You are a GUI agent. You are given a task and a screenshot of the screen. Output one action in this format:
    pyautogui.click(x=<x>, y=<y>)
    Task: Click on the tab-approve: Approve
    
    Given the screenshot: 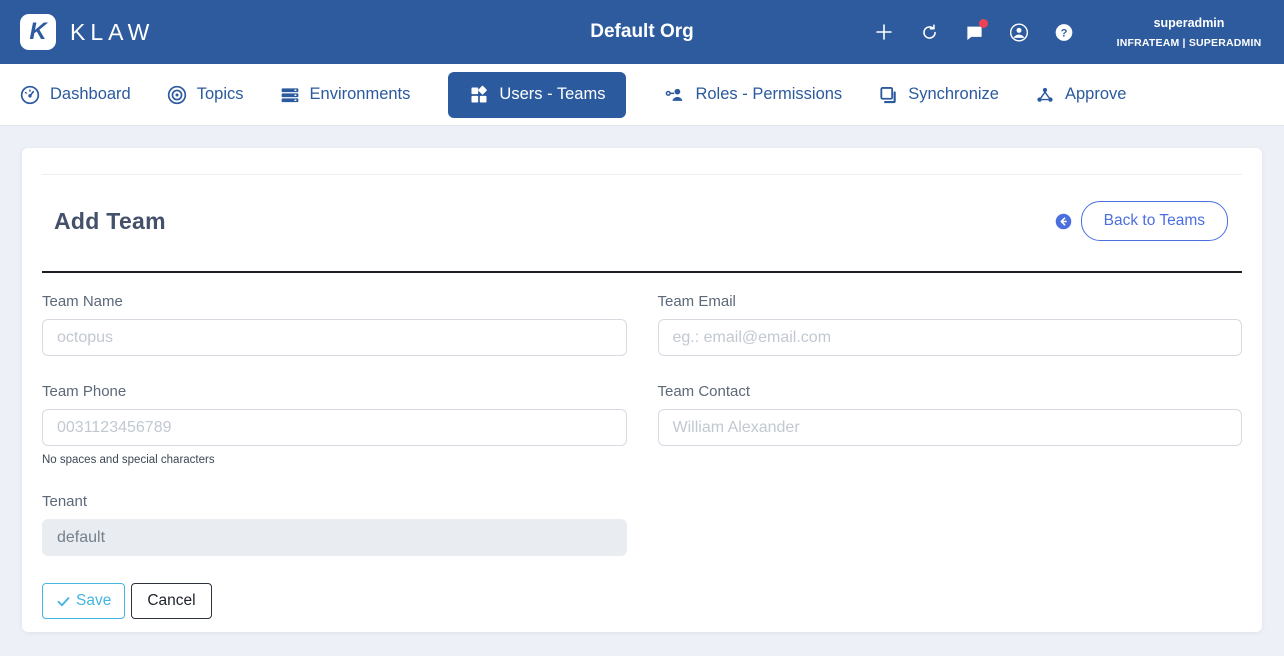 What is the action you would take?
    pyautogui.click(x=1080, y=95)
    